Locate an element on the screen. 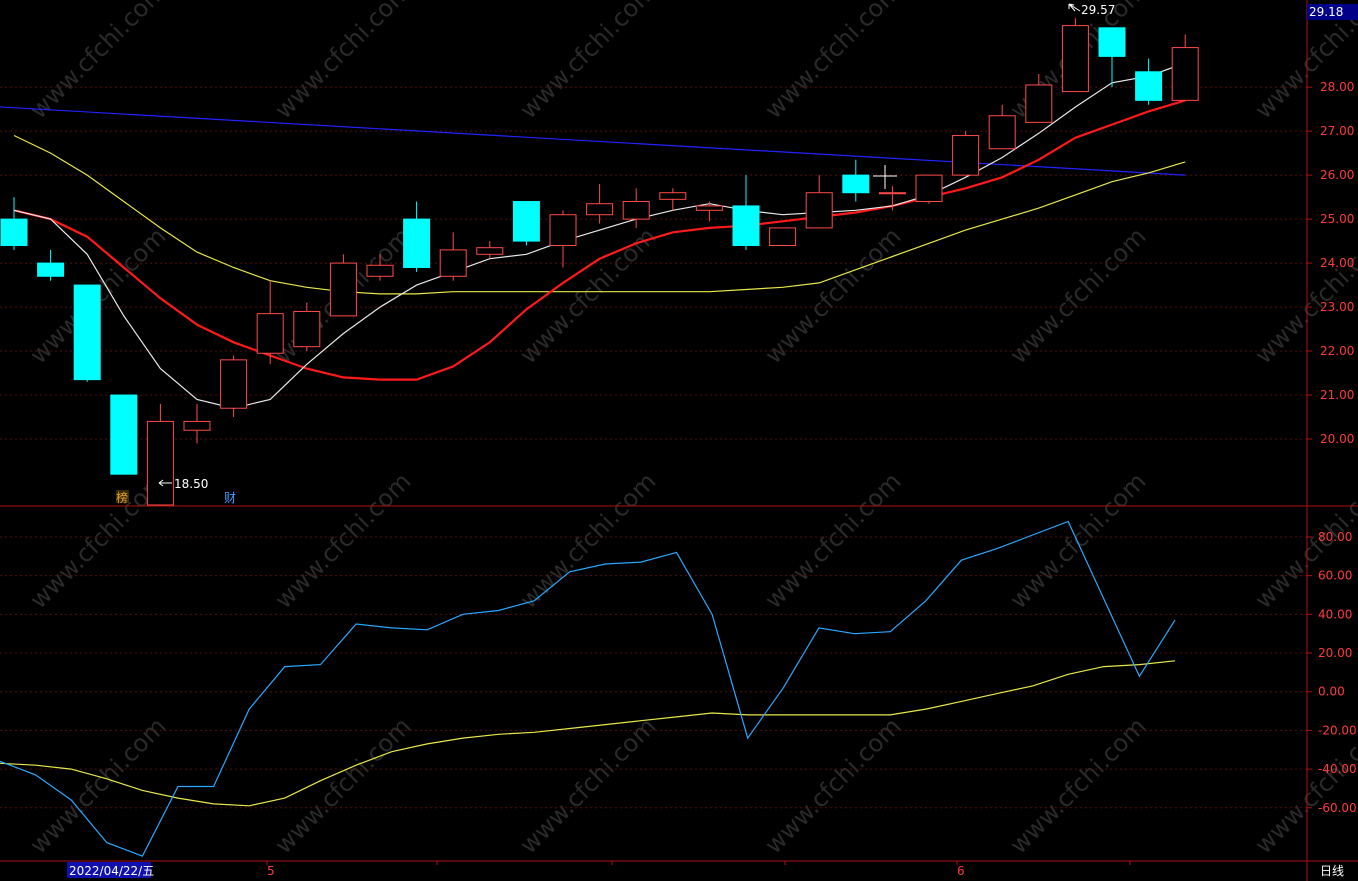  price-tick-label: 28.00 is located at coordinates (1337, 87).